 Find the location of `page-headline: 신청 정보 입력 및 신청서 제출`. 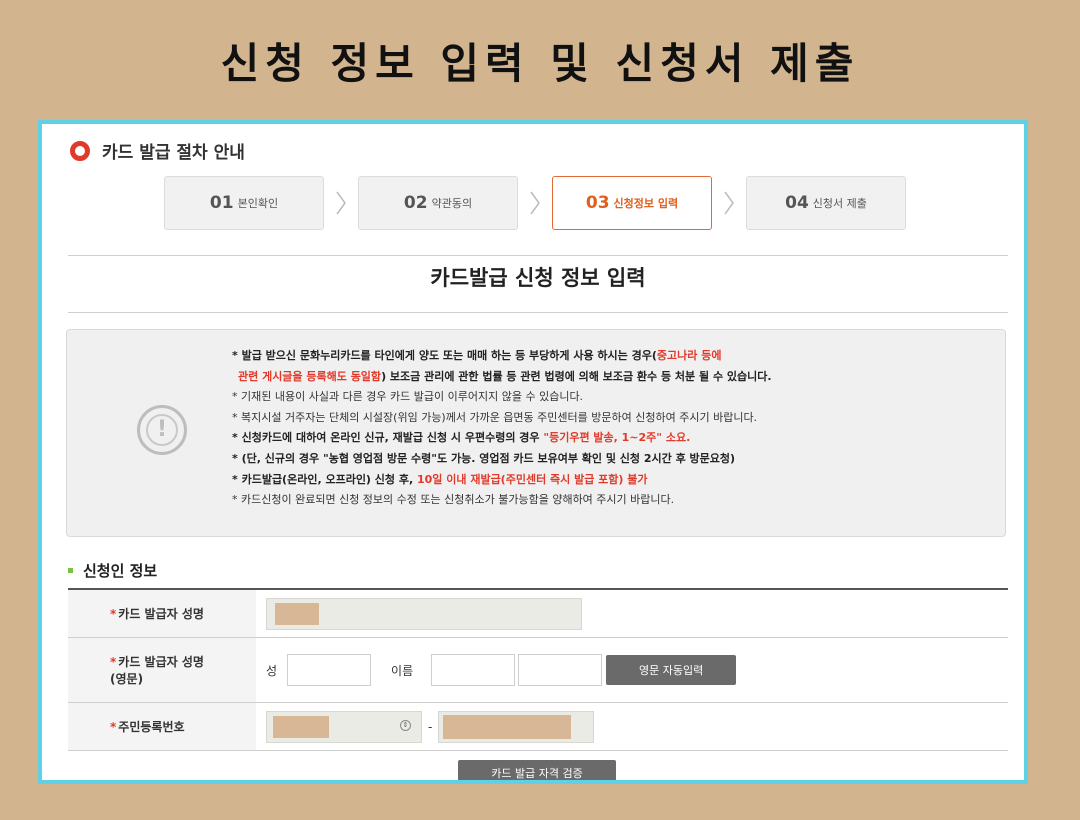

page-headline: 신청 정보 입력 및 신청서 제출 is located at coordinates (540, 63).